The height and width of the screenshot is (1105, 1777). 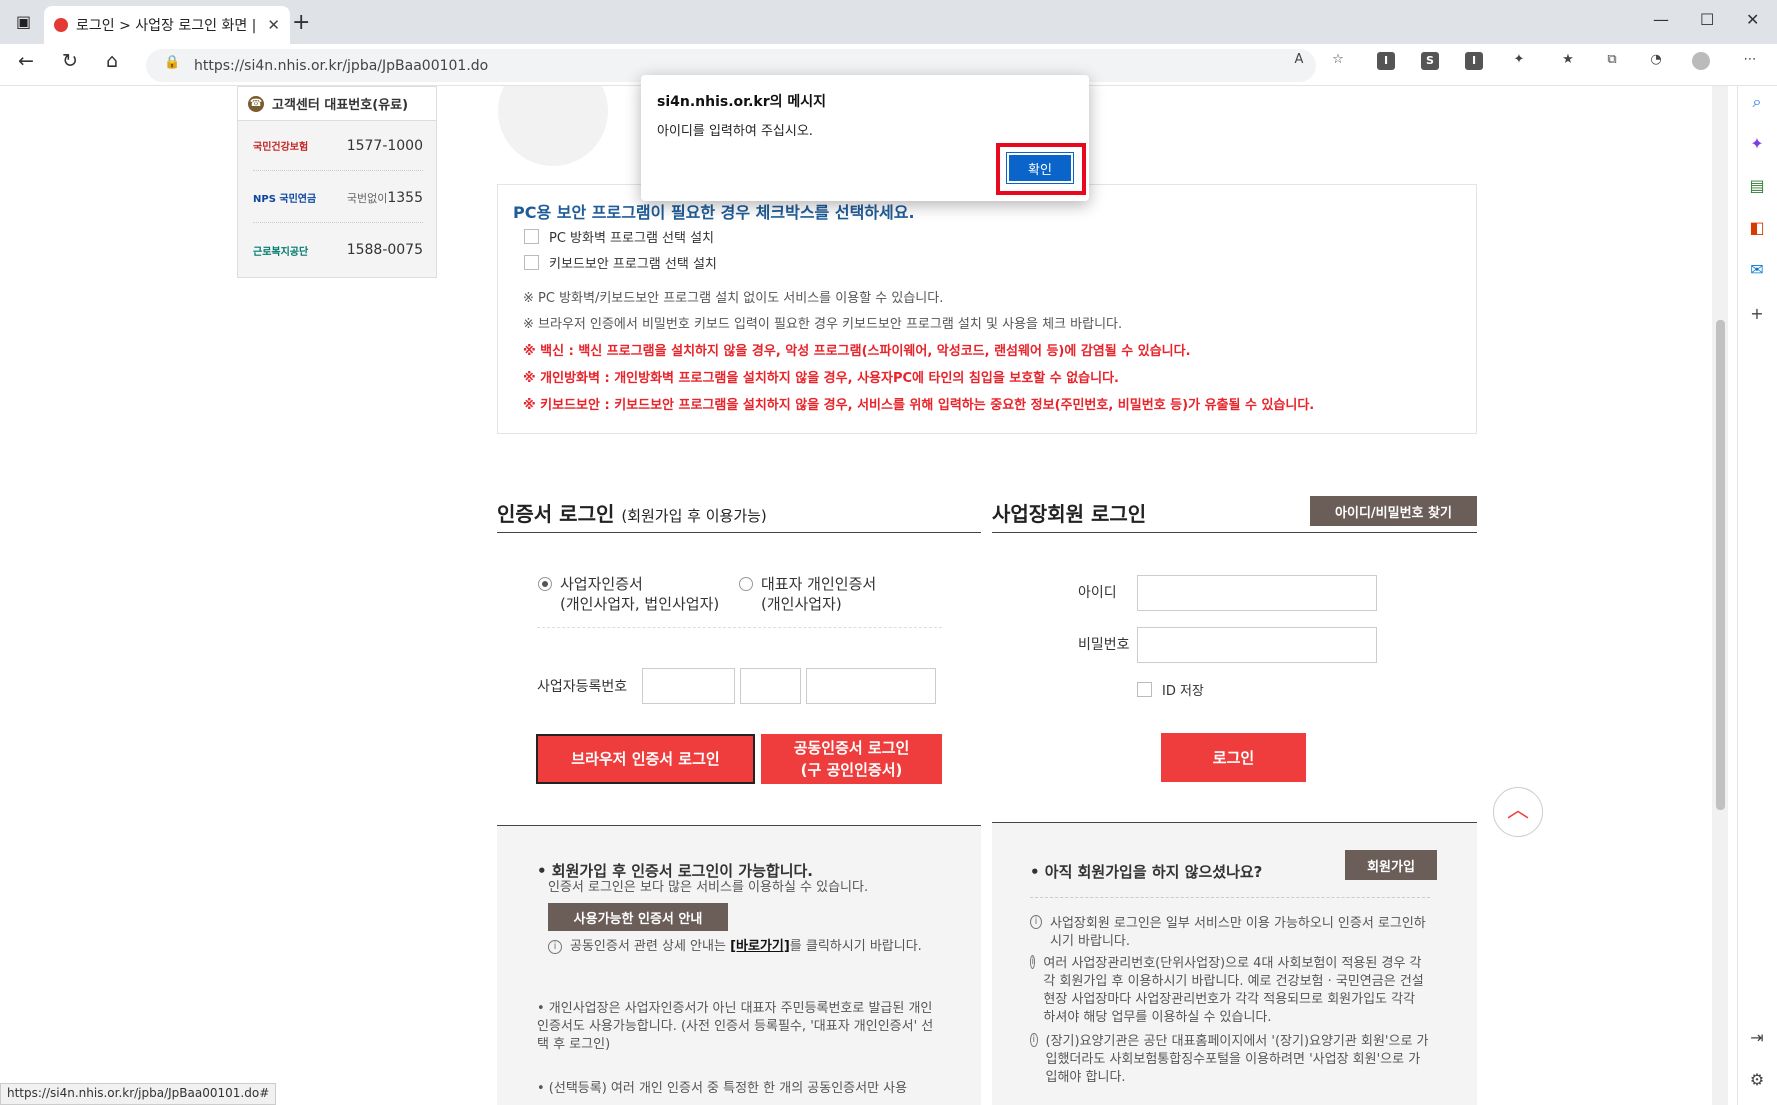 I want to click on back-icon: ←, so click(x=26, y=61).